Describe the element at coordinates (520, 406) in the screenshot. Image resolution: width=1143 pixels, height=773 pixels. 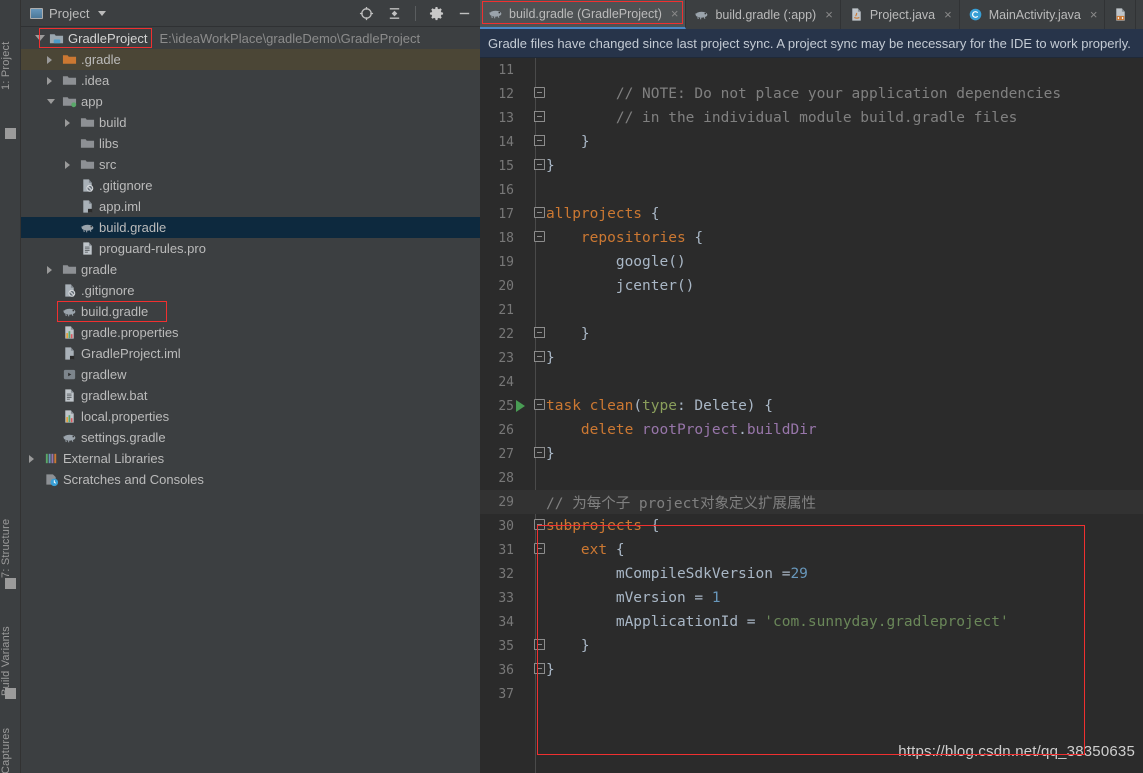
I see `run-task-icon` at that location.